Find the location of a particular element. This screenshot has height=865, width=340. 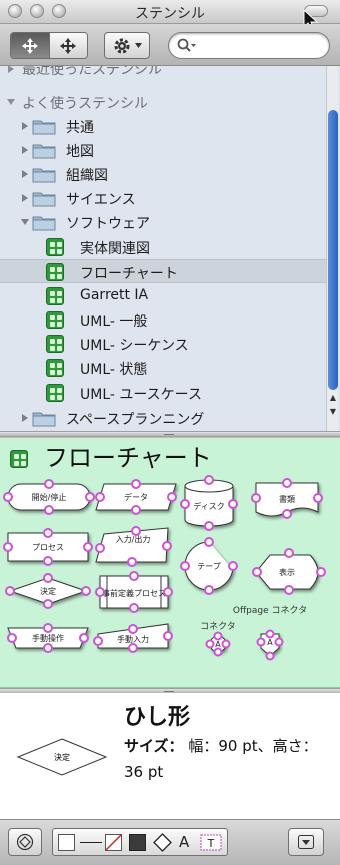

shape-label: 手動操作 is located at coordinates (48, 638).